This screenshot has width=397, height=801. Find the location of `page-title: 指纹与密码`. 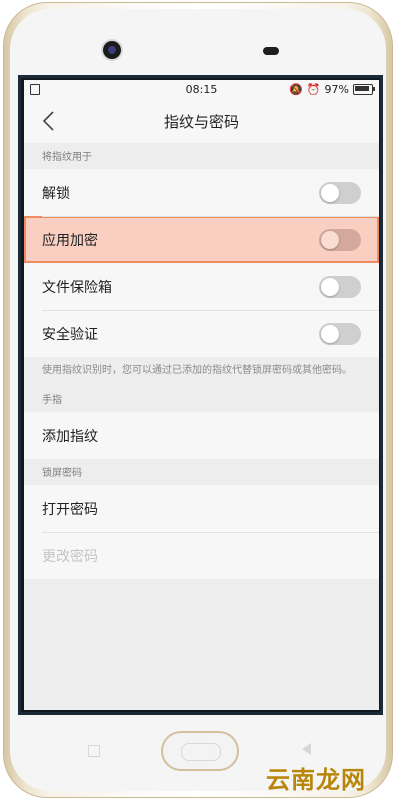

page-title: 指纹与密码 is located at coordinates (201, 121).